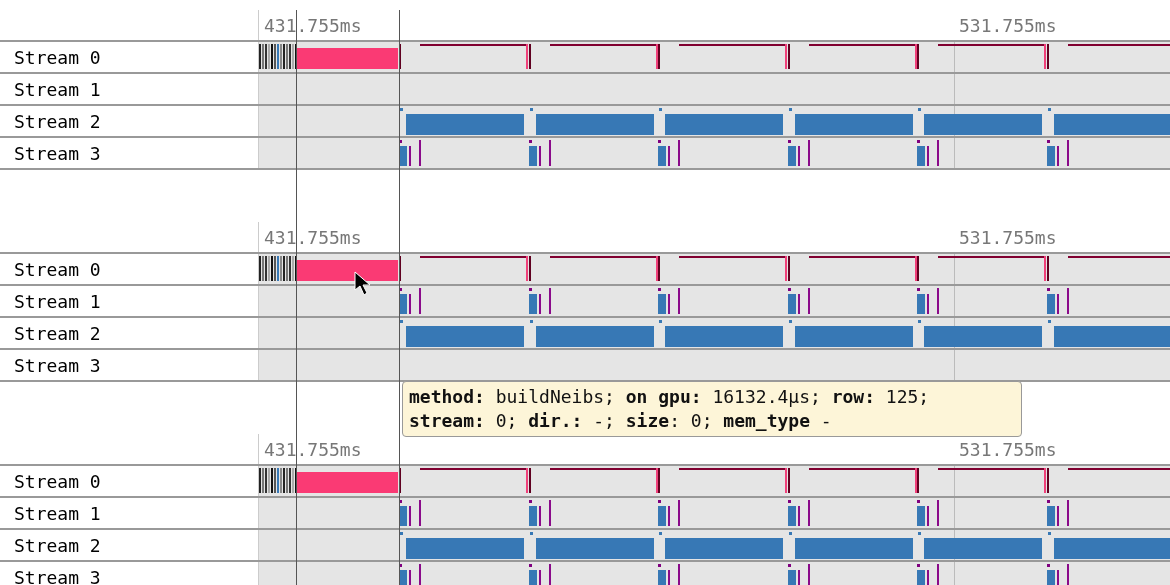 This screenshot has width=1170, height=585. Describe the element at coordinates (621, 421) in the screenshot. I see `tooltip-text: stream: 0; dir.: -; size: 0; mem_type -` at that location.